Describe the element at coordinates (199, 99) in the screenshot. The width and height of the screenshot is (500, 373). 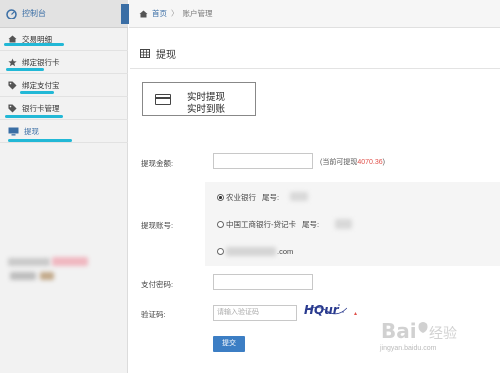
I see `withdraw-method-card: 实时提现 实时到账` at that location.